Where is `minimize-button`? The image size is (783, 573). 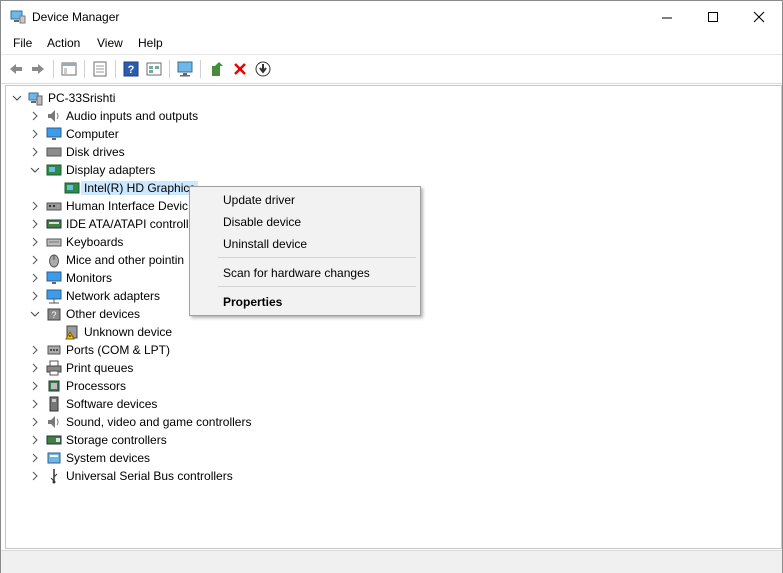 minimize-button is located at coordinates (667, 17).